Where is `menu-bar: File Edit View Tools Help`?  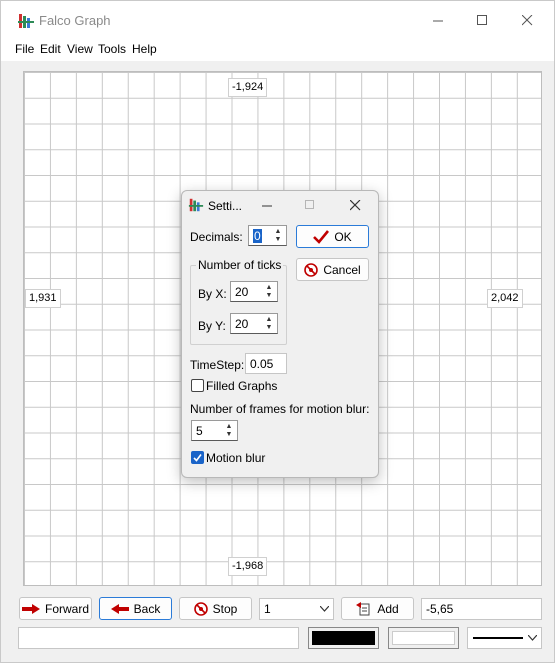 menu-bar: File Edit View Tools Help is located at coordinates (277, 50).